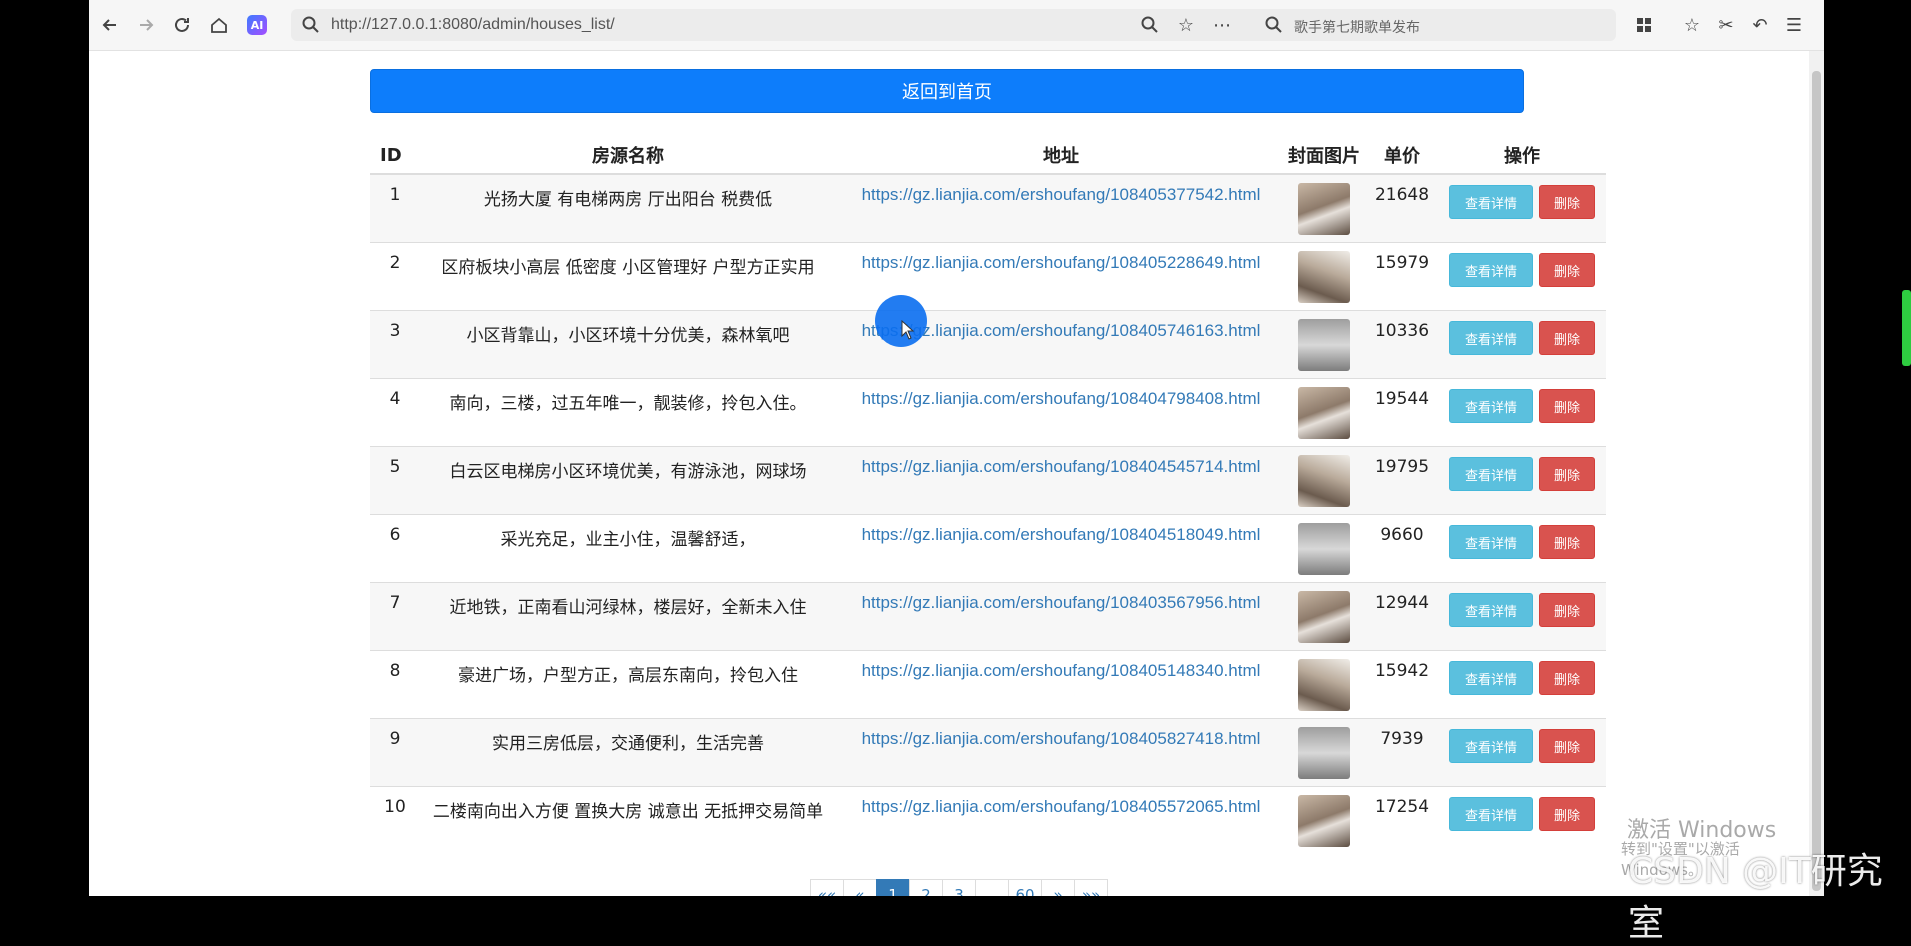 The width and height of the screenshot is (1911, 946). What do you see at coordinates (806, 25) in the screenshot?
I see `address-bar: http://127.0.0.1:8080/admin/houses_list/` at bounding box center [806, 25].